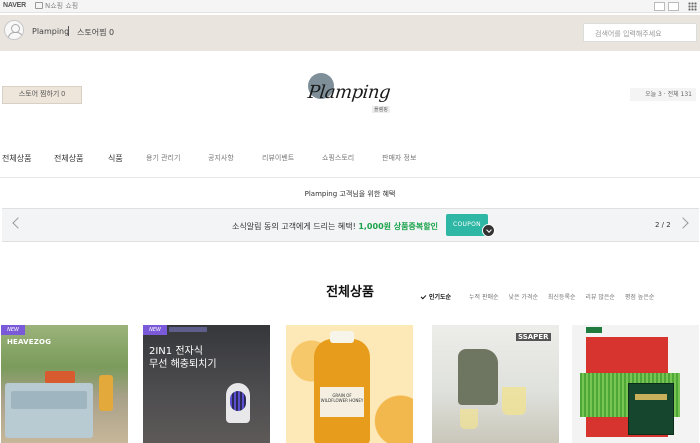 The height and width of the screenshot is (443, 700). I want to click on product-card: SSAPER, so click(495, 384).